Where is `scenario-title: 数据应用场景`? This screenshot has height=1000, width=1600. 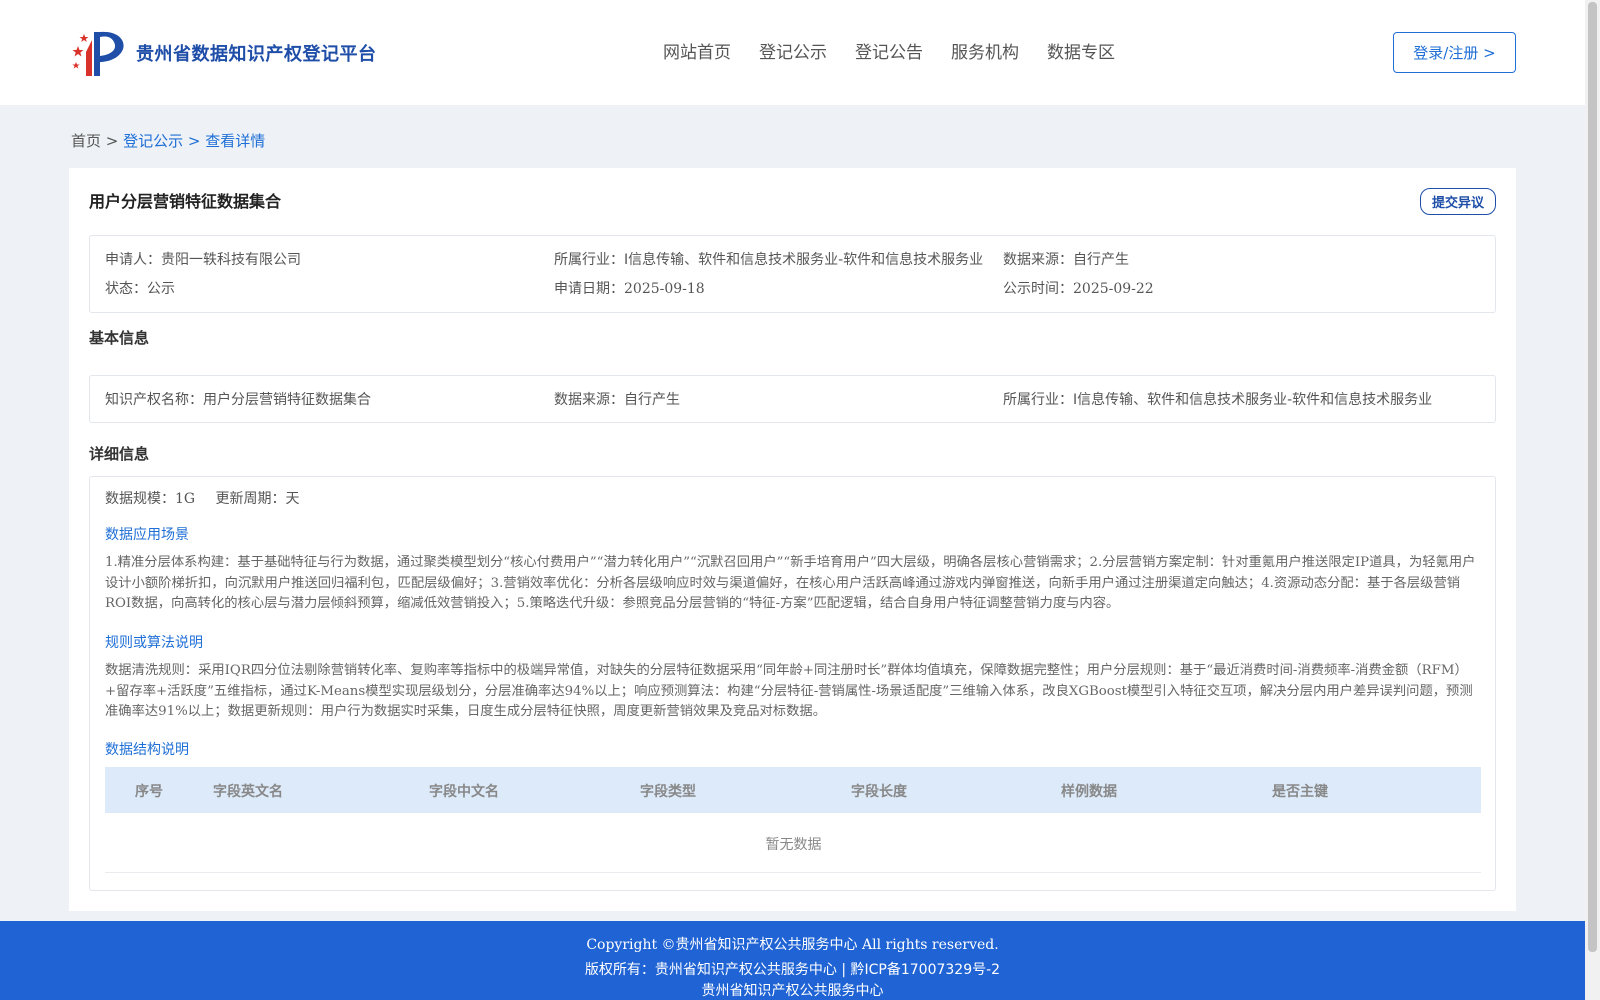 scenario-title: 数据应用场景 is located at coordinates (147, 535).